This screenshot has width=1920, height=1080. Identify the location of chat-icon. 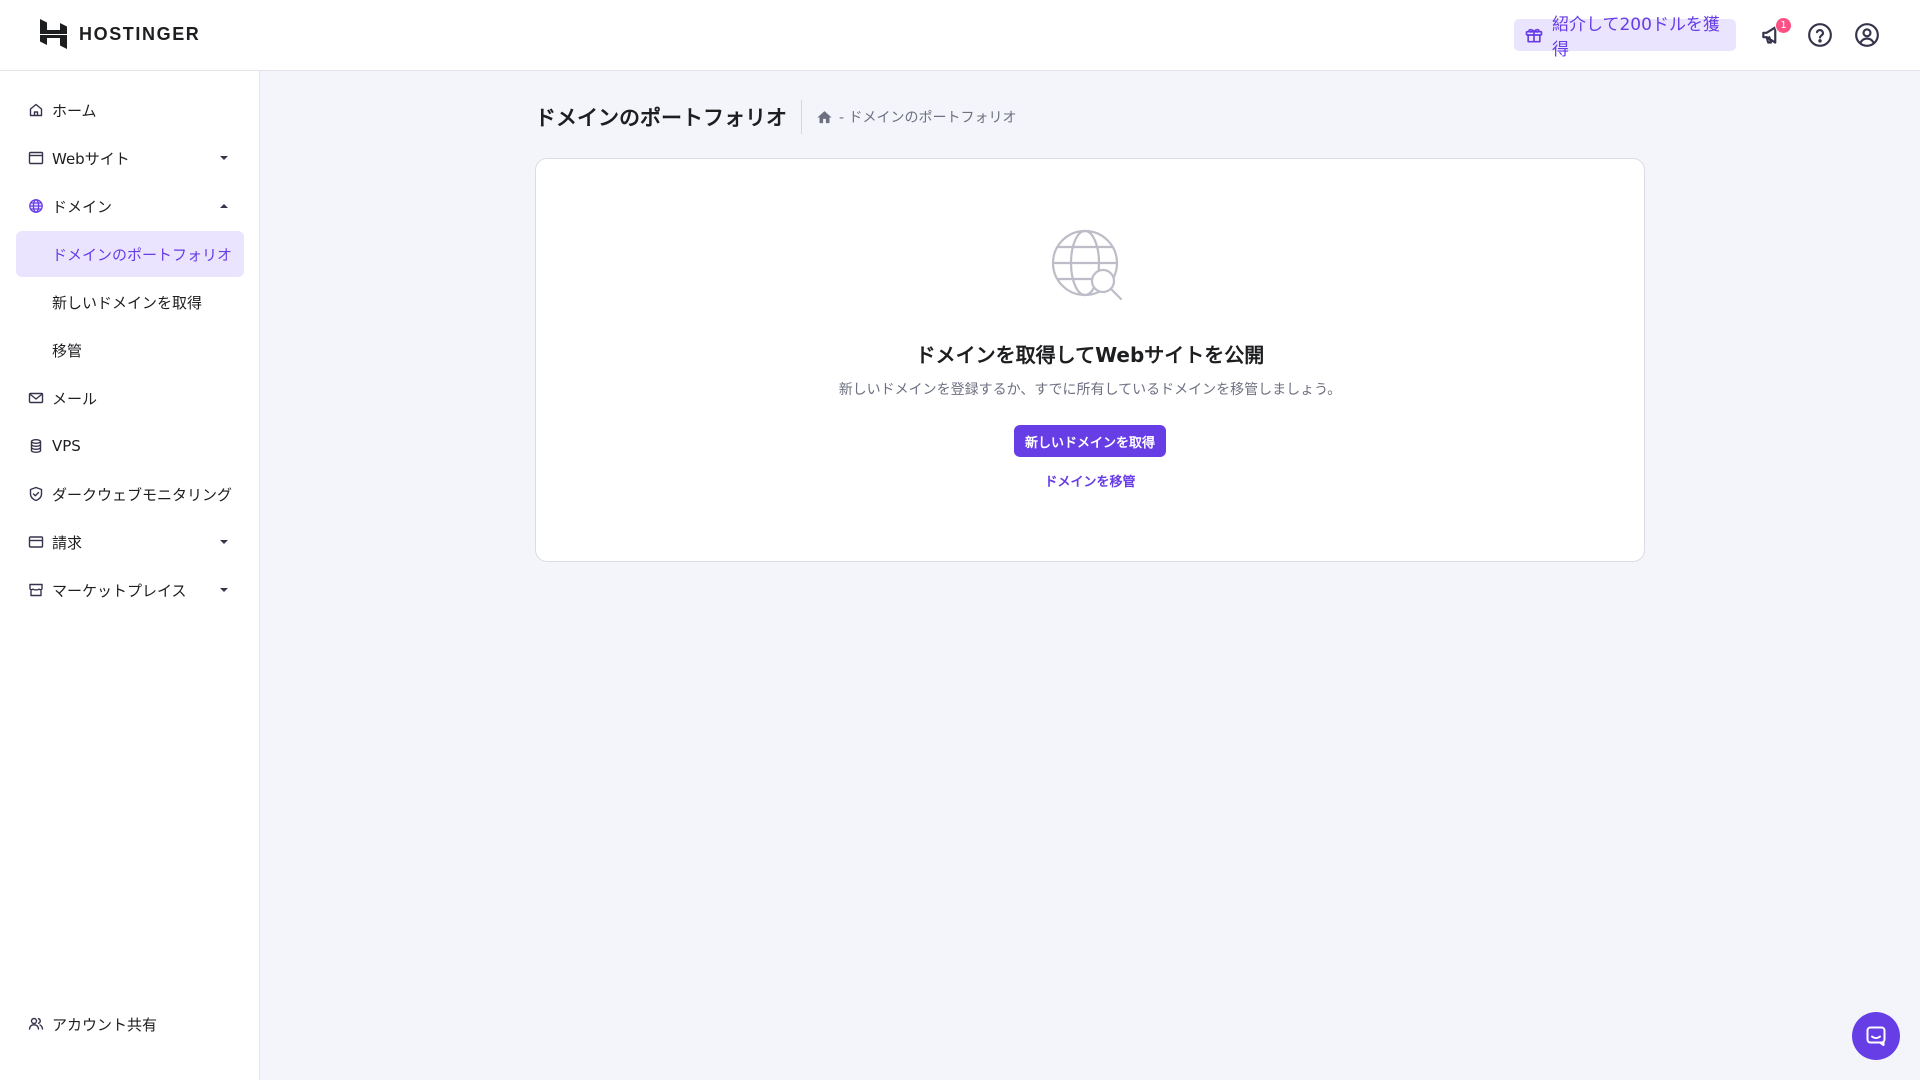
(1876, 1036).